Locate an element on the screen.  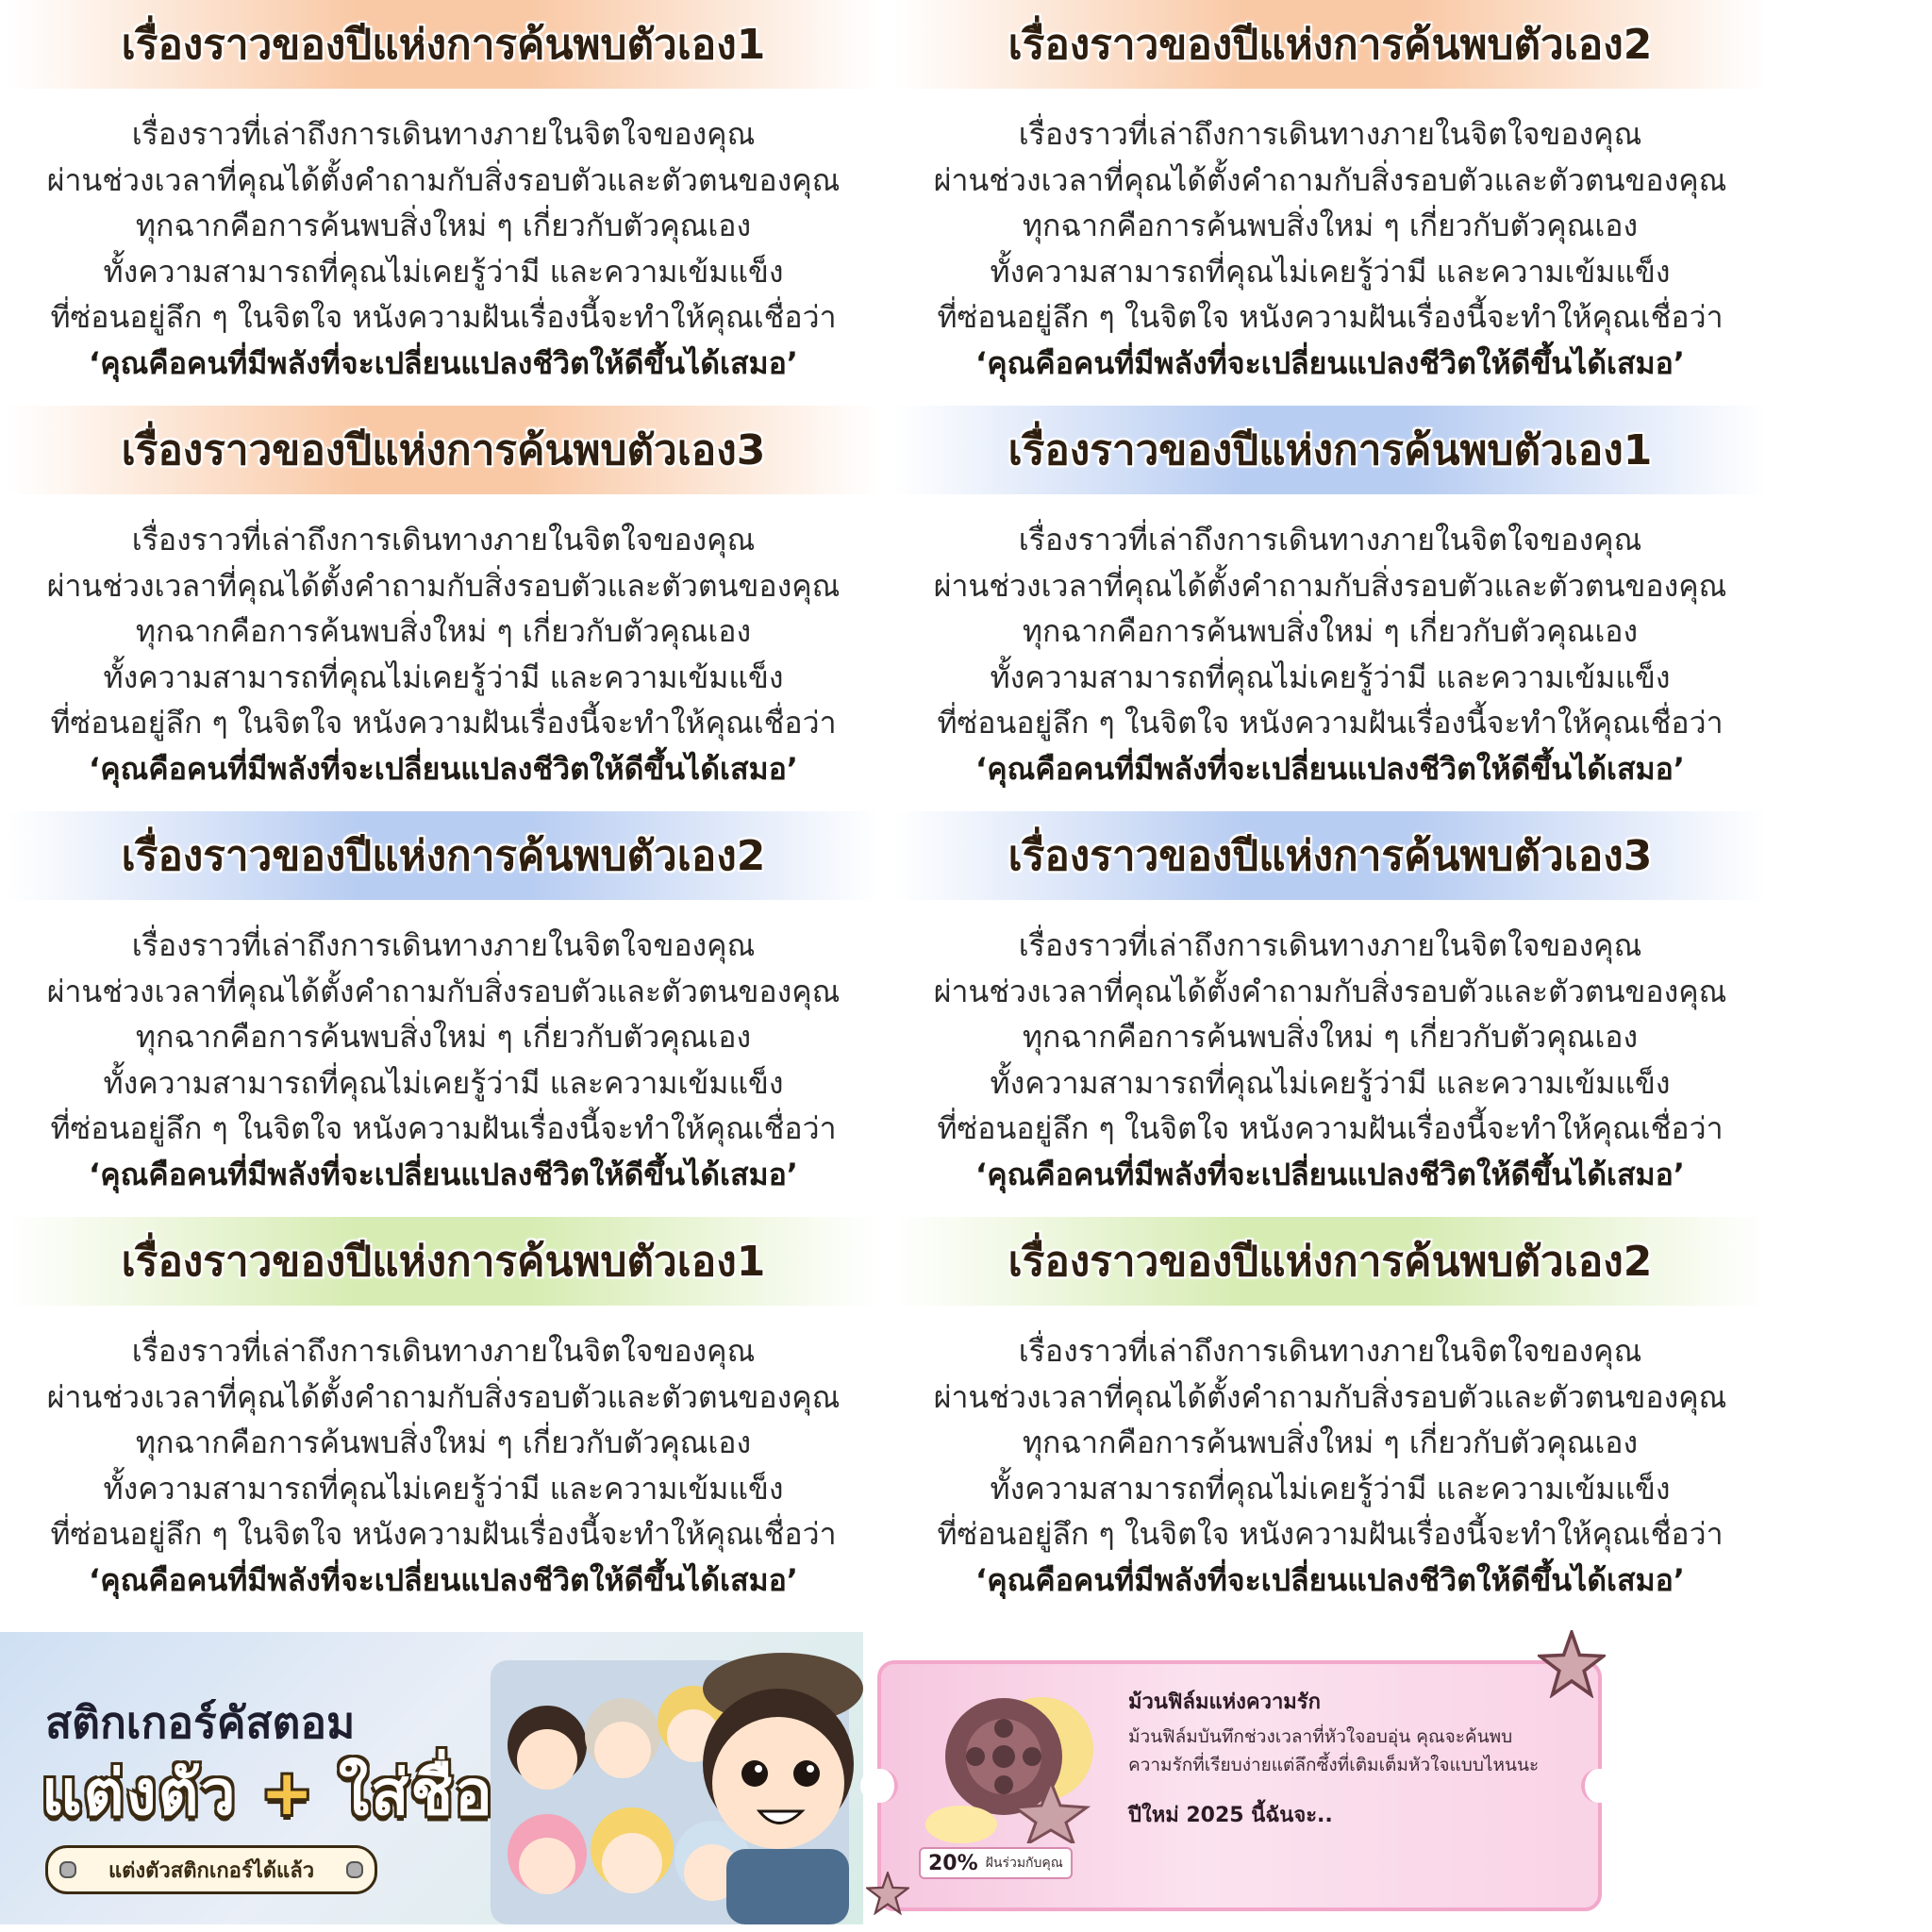
share-percent-badge: 20% ฝันร่วมกับคุณ is located at coordinates (996, 1863).